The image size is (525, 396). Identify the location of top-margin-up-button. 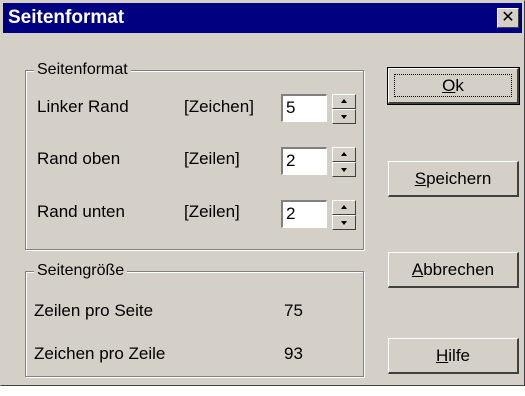
(344, 154).